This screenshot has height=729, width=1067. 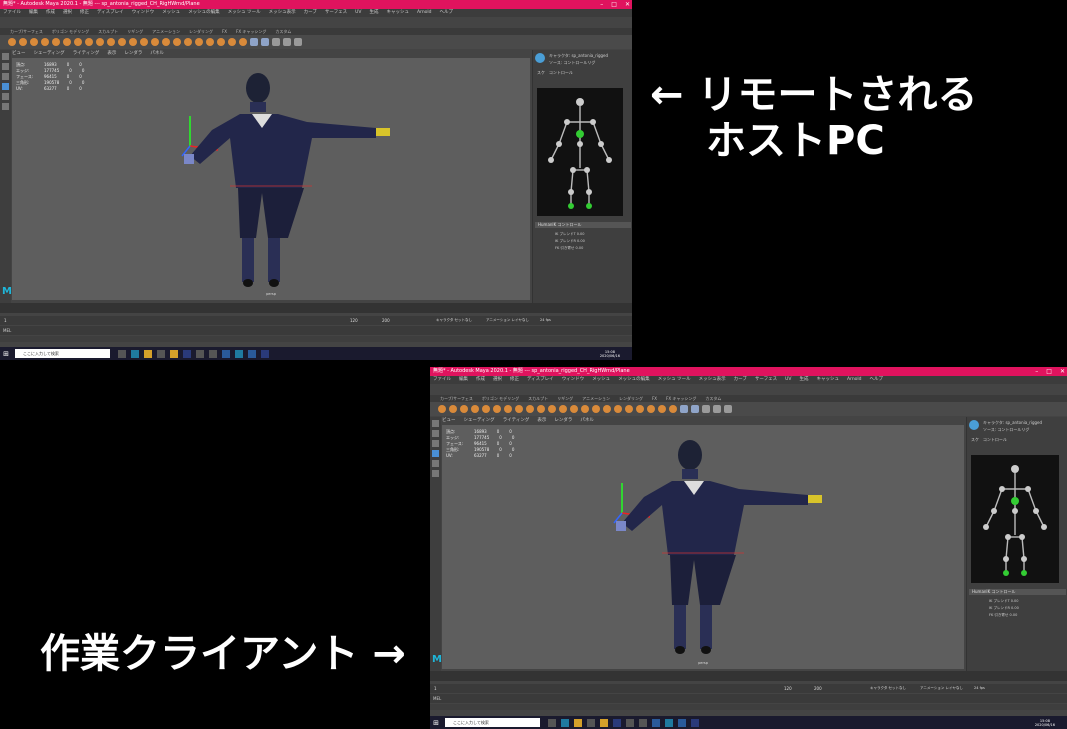 I want to click on fps-dropdown: 24 fps, so click(x=545, y=320).